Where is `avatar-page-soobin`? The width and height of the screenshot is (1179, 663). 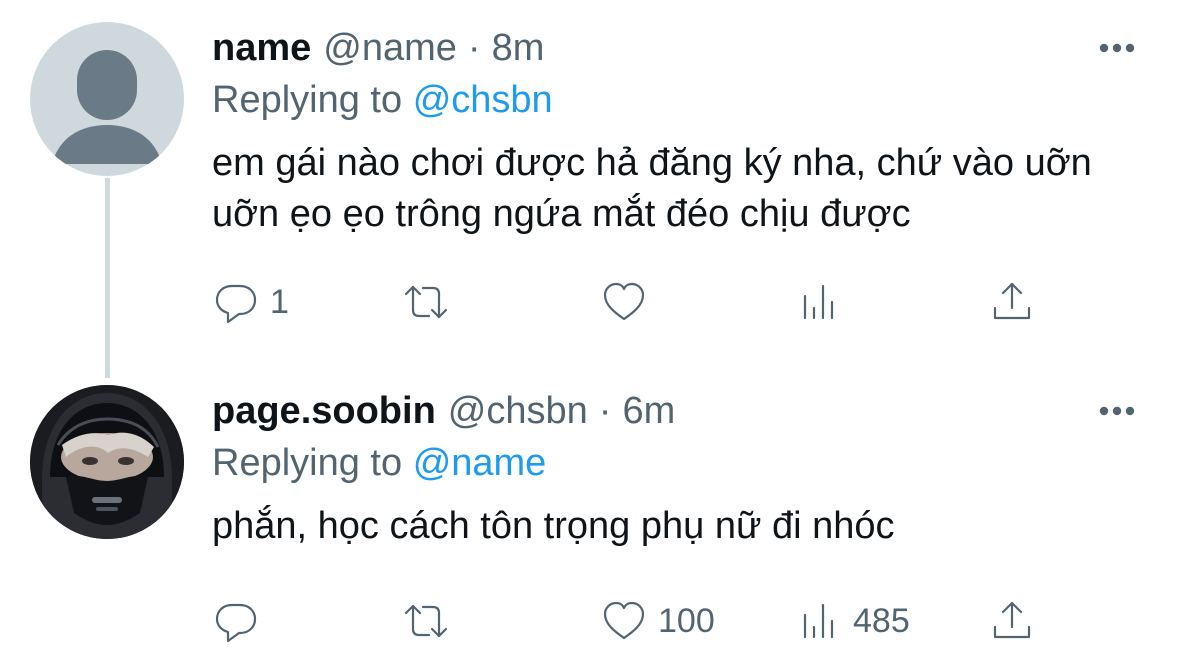 avatar-page-soobin is located at coordinates (107, 462).